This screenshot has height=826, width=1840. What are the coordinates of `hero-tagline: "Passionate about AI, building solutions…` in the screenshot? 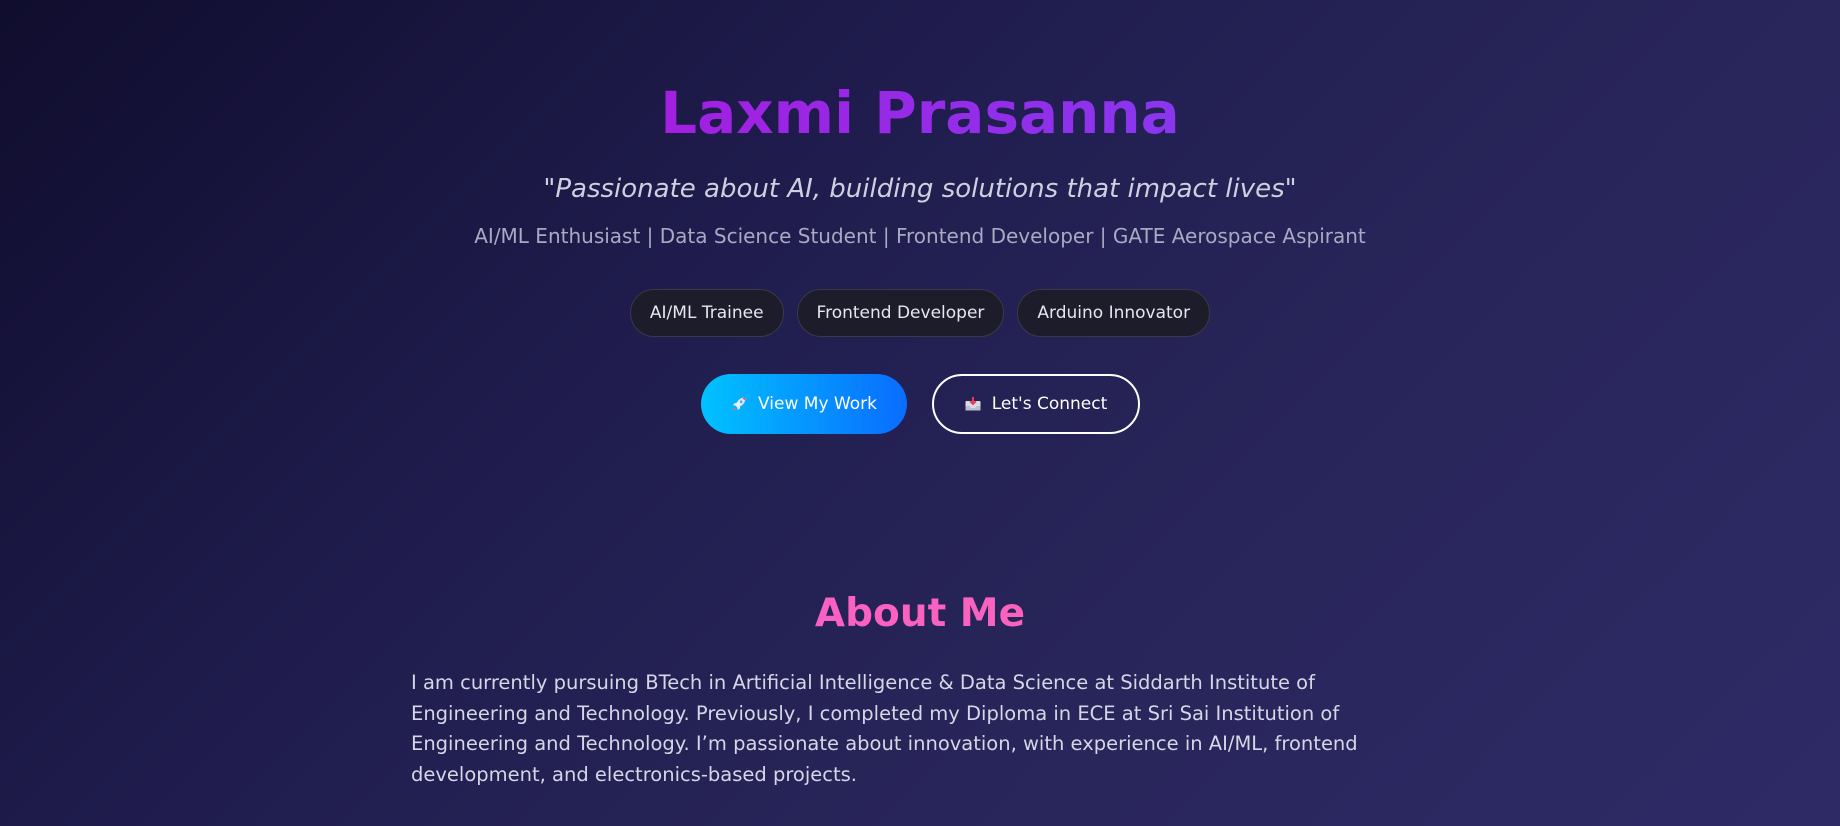 It's located at (920, 189).